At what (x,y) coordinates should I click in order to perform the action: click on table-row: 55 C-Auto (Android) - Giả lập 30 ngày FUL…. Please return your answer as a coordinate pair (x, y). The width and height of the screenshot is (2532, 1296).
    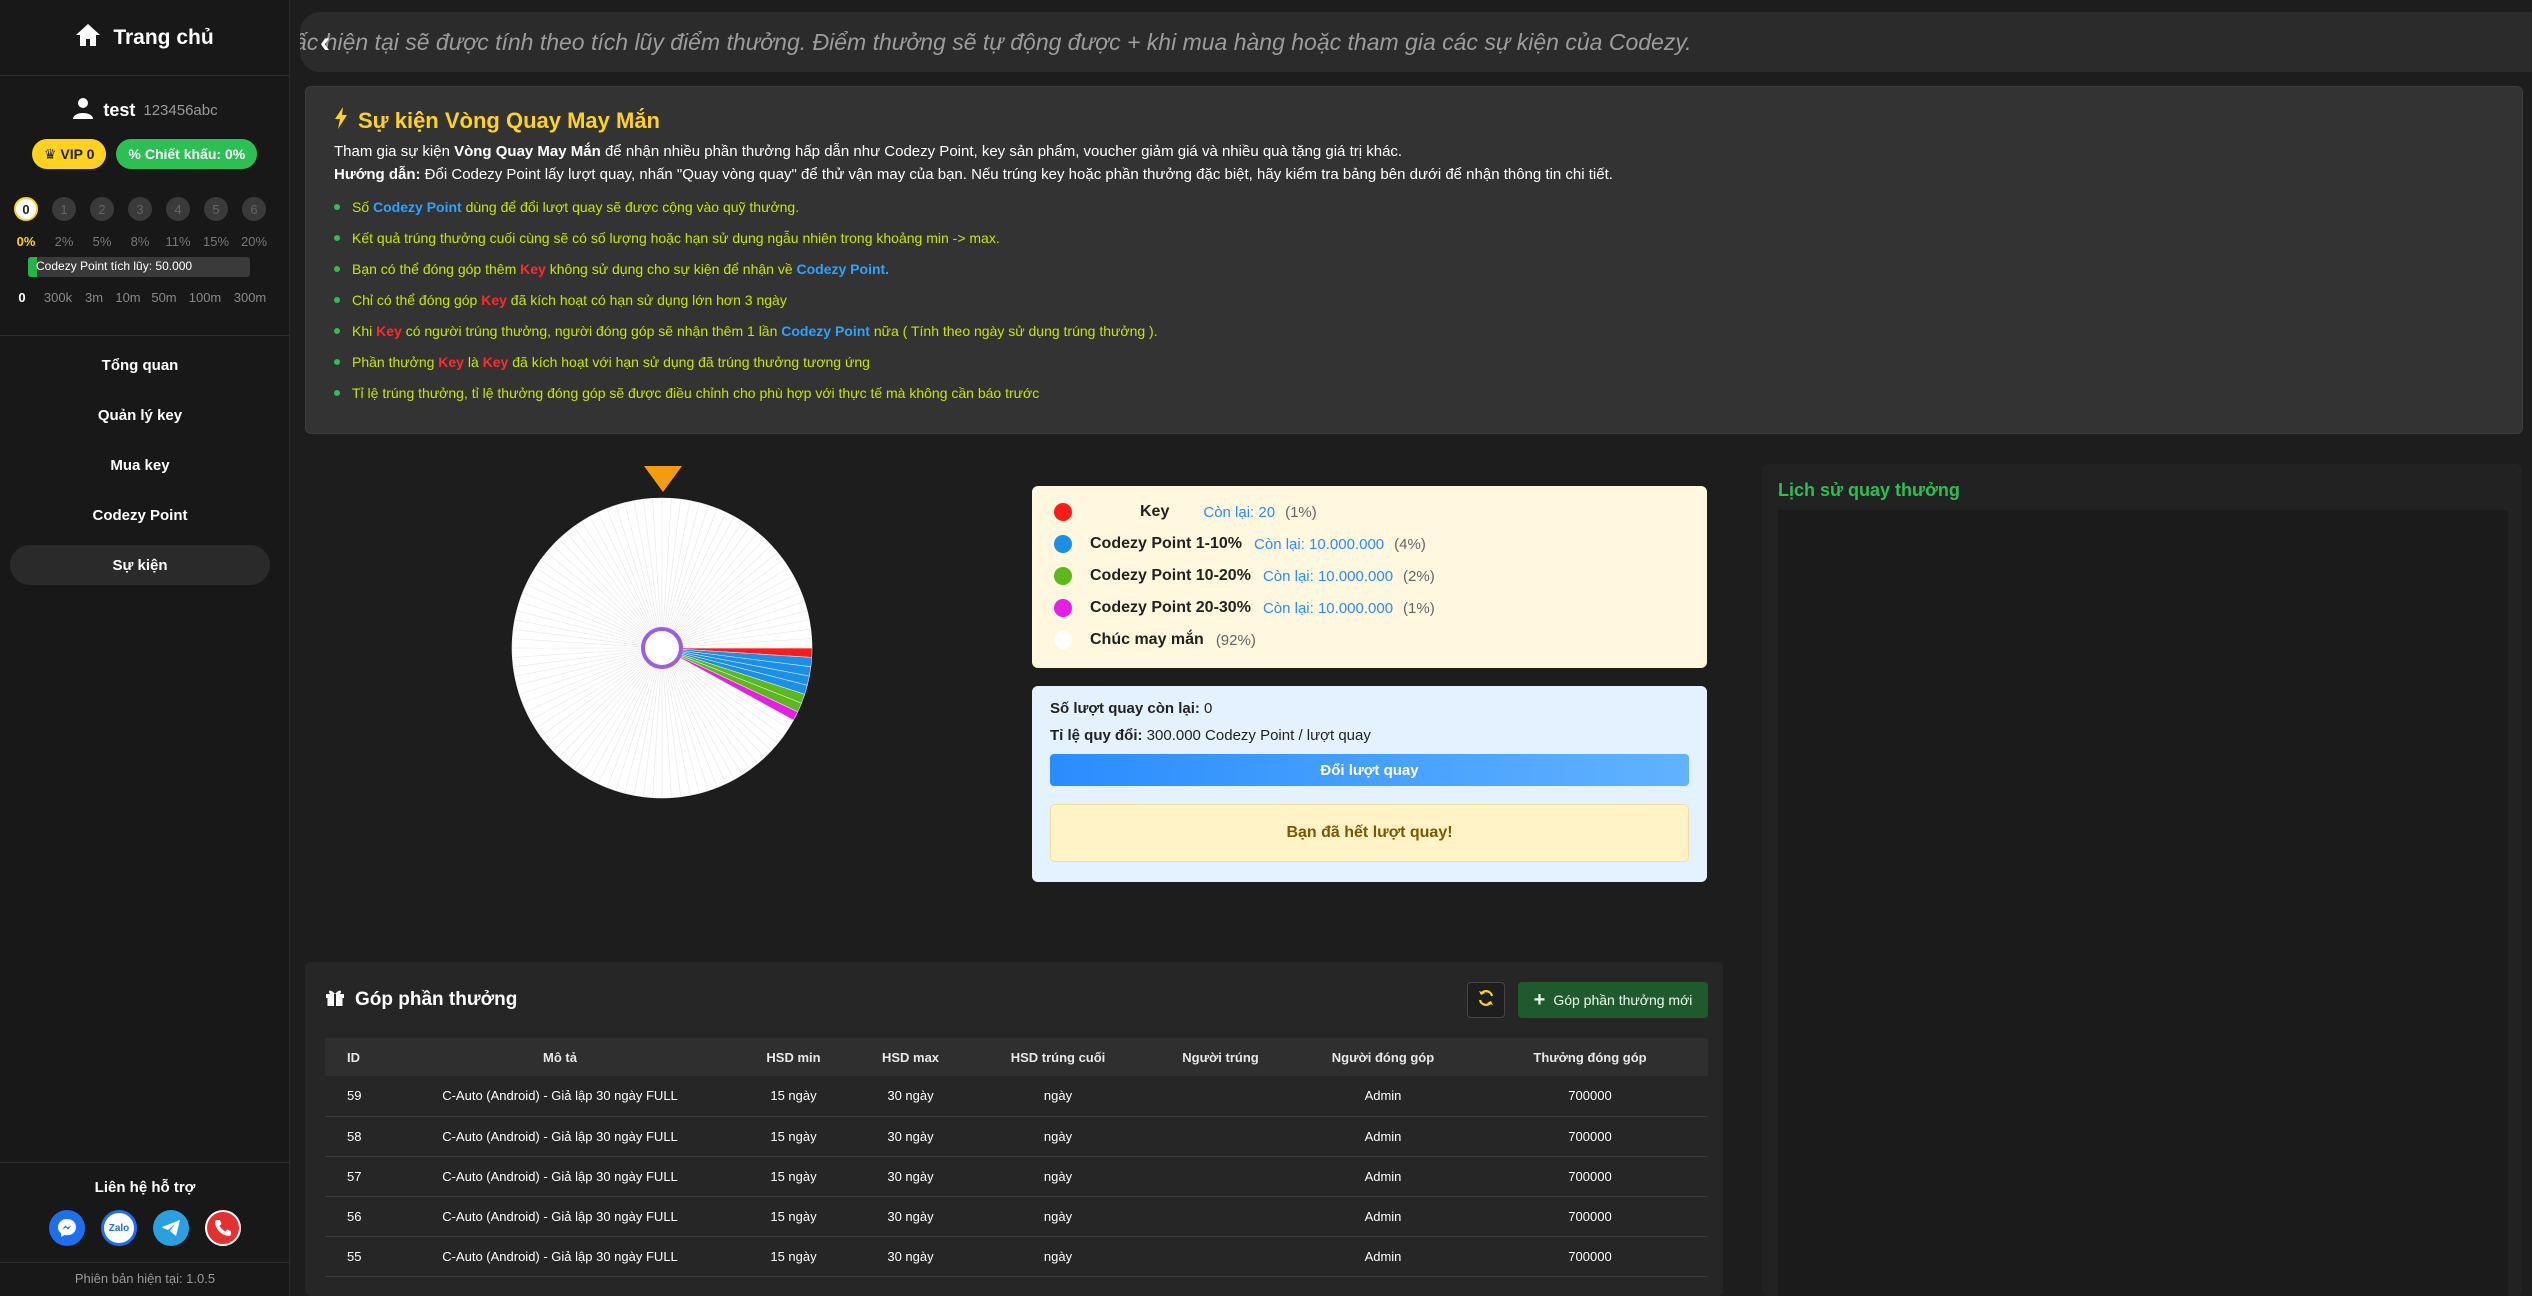
    Looking at the image, I should click on (1016, 1256).